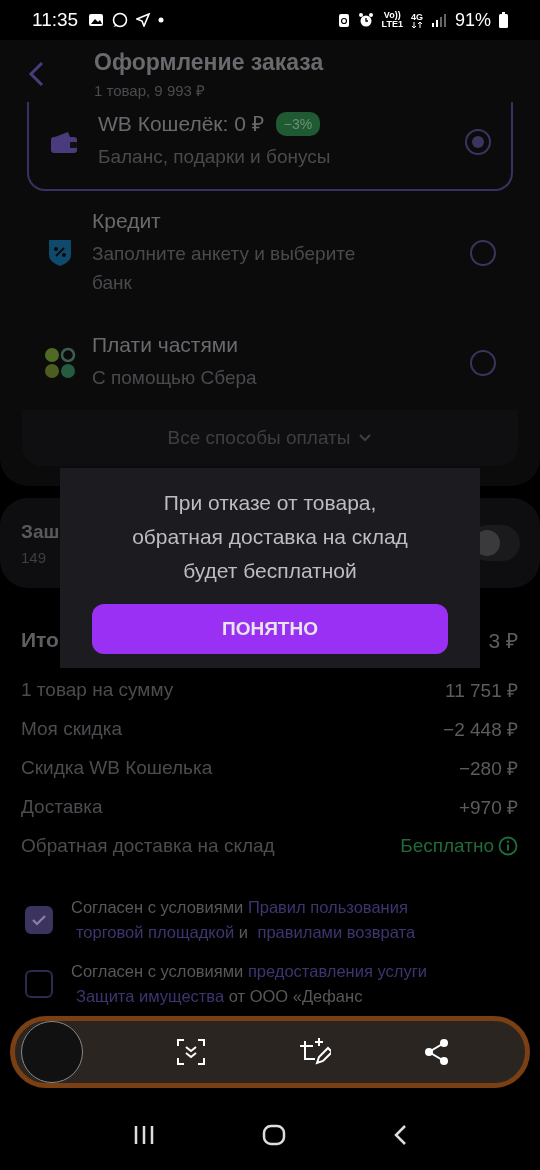 This screenshot has width=540, height=1170. Describe the element at coordinates (224, 268) in the screenshot. I see `method-description: Заполните анкету и выберите банк` at that location.